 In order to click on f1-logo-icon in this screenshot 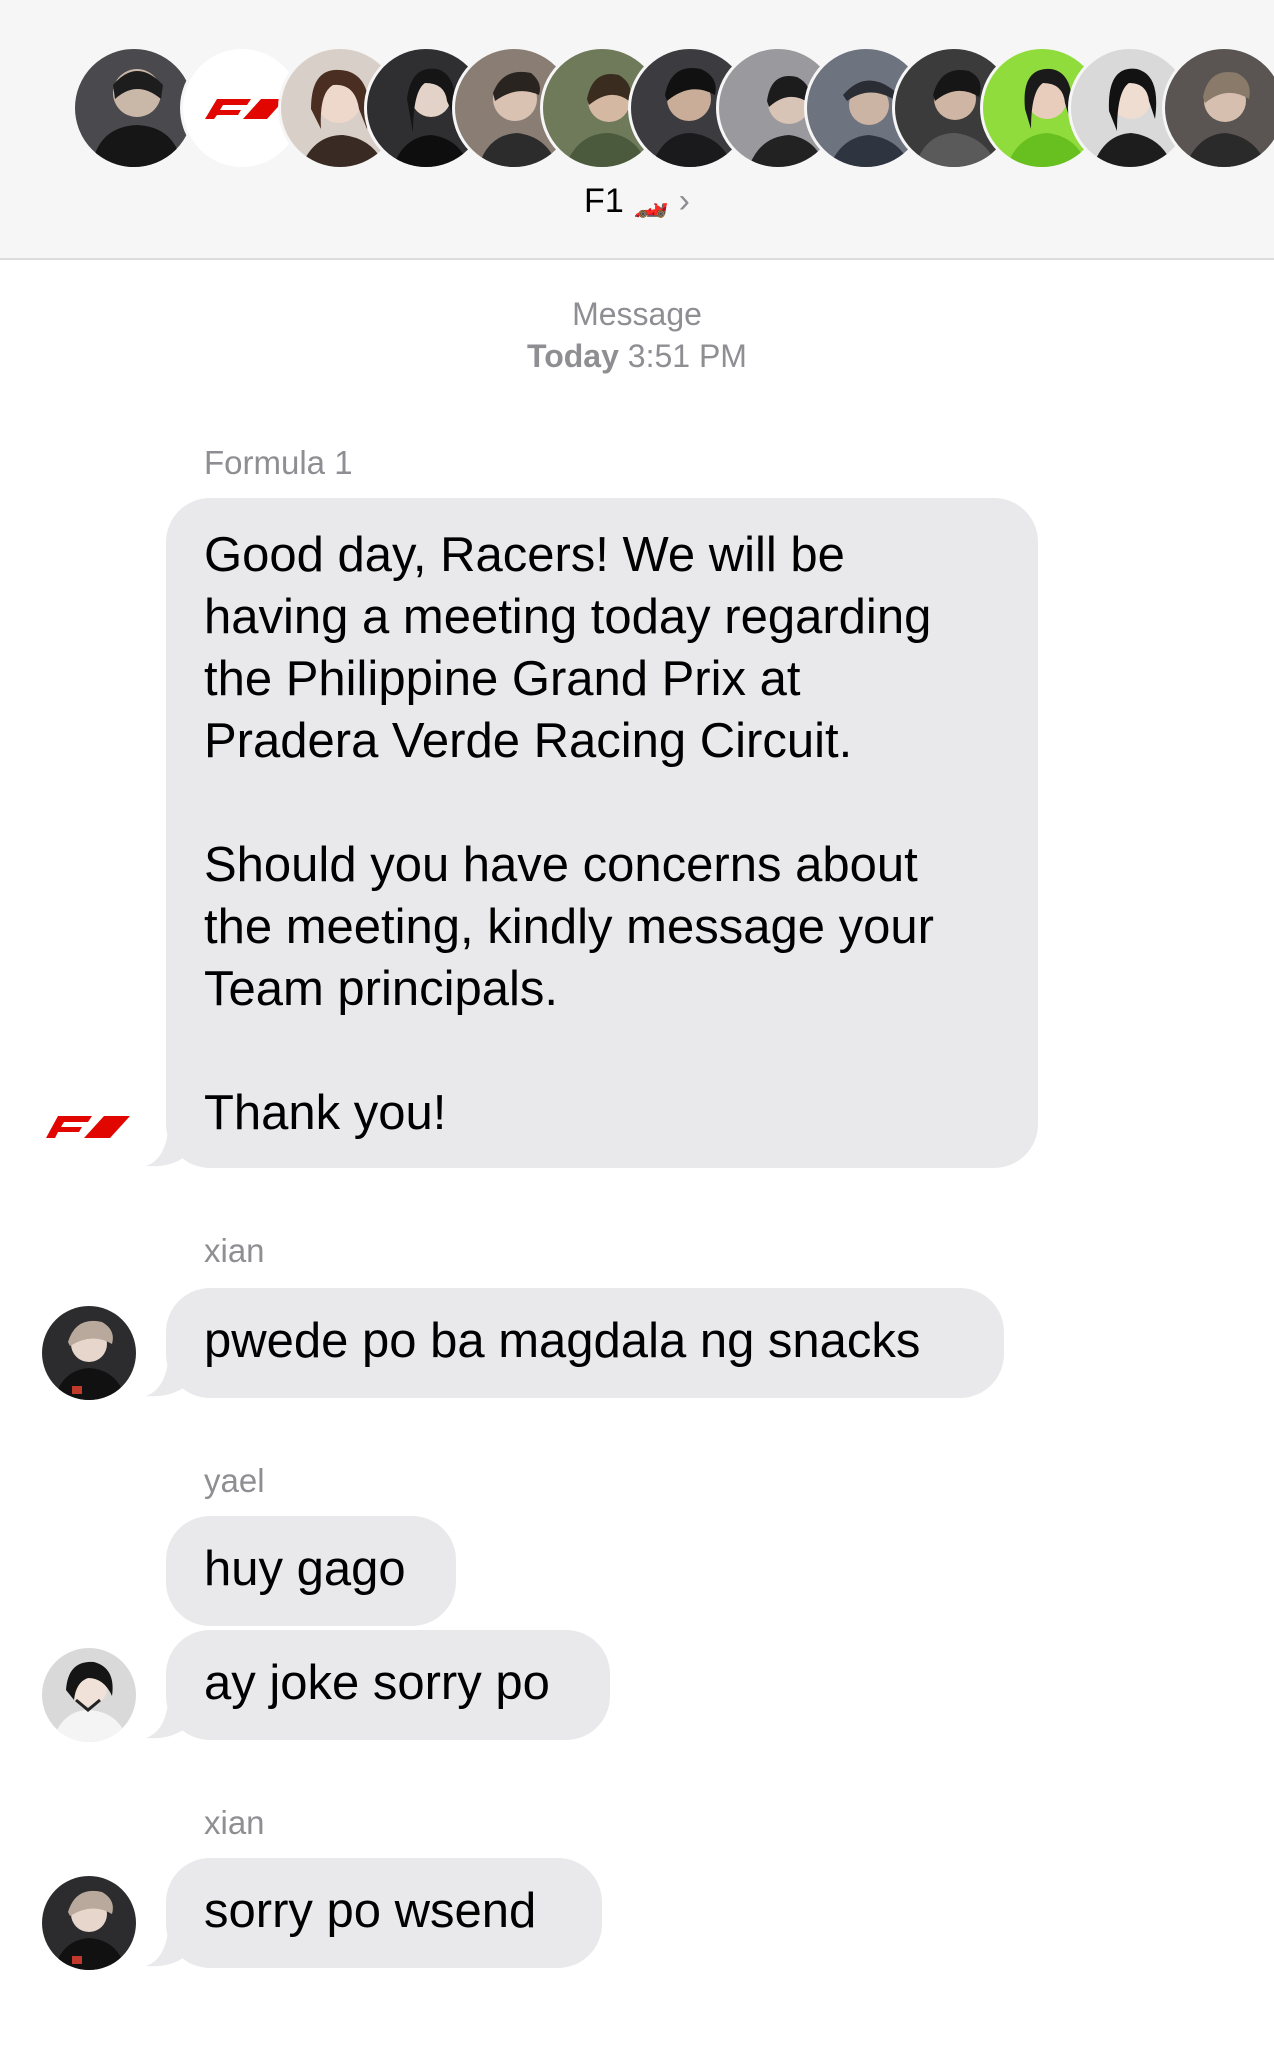, I will do `click(88, 1127)`.